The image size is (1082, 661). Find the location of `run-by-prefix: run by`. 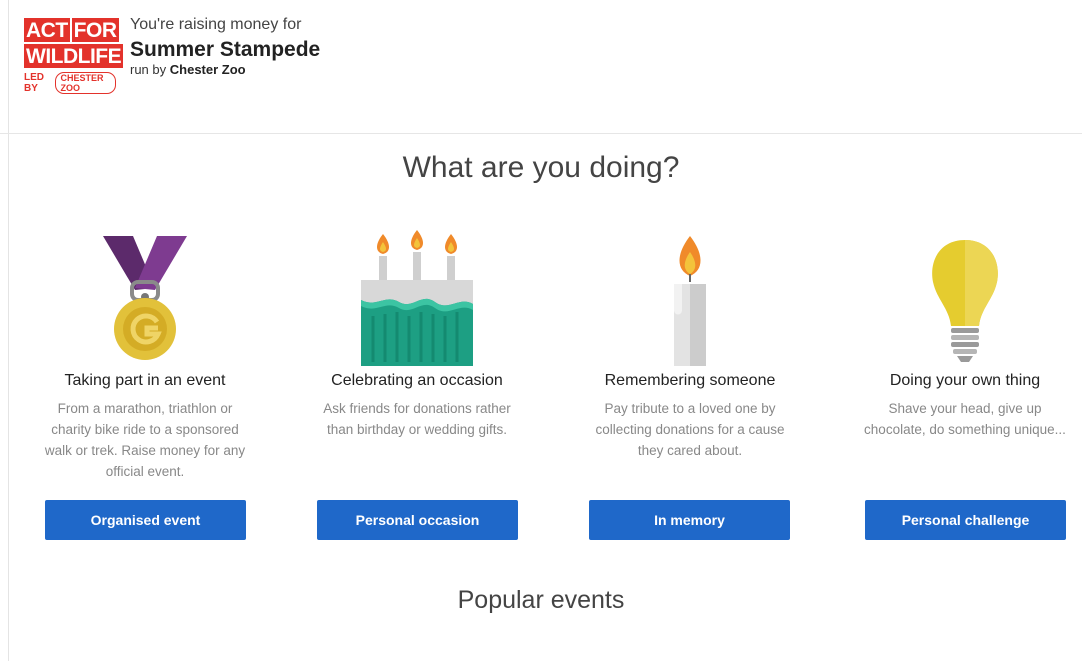

run-by-prefix: run by is located at coordinates (148, 69).